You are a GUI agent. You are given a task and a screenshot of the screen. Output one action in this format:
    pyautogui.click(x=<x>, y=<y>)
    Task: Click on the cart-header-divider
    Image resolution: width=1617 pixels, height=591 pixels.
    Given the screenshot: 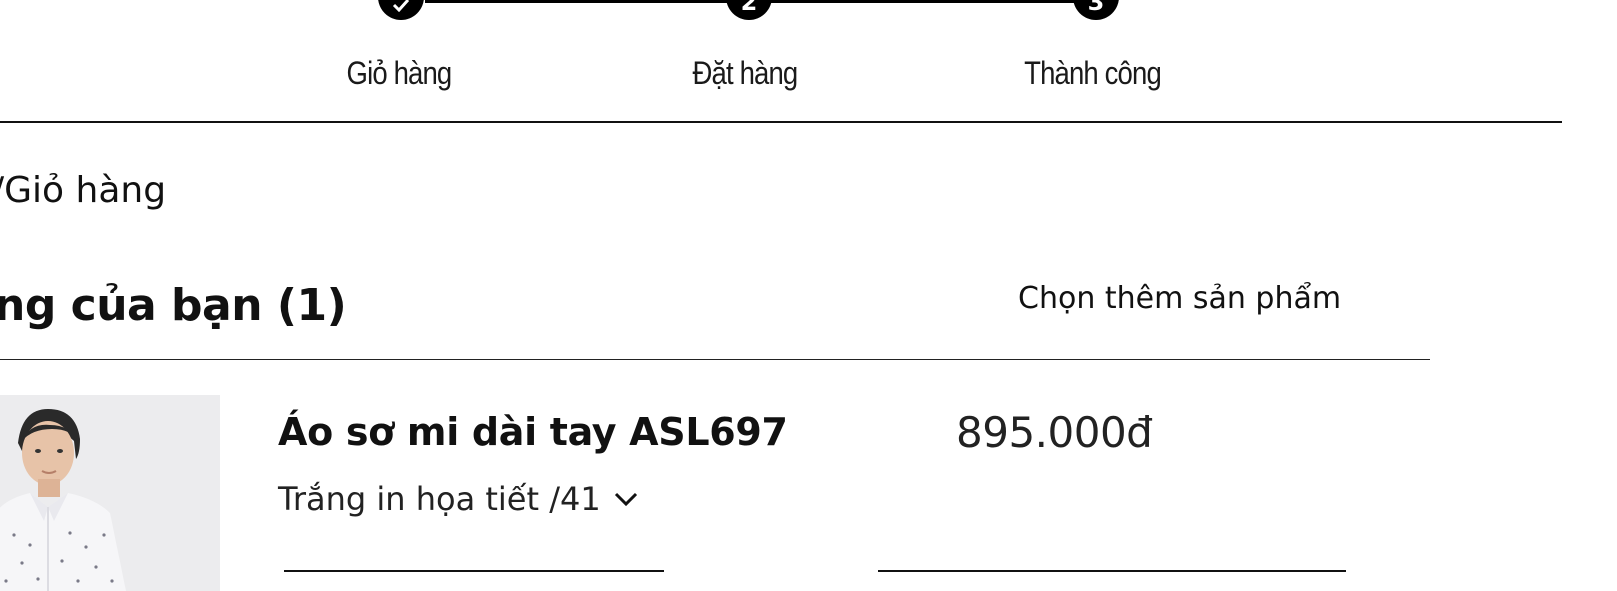 What is the action you would take?
    pyautogui.click(x=715, y=359)
    